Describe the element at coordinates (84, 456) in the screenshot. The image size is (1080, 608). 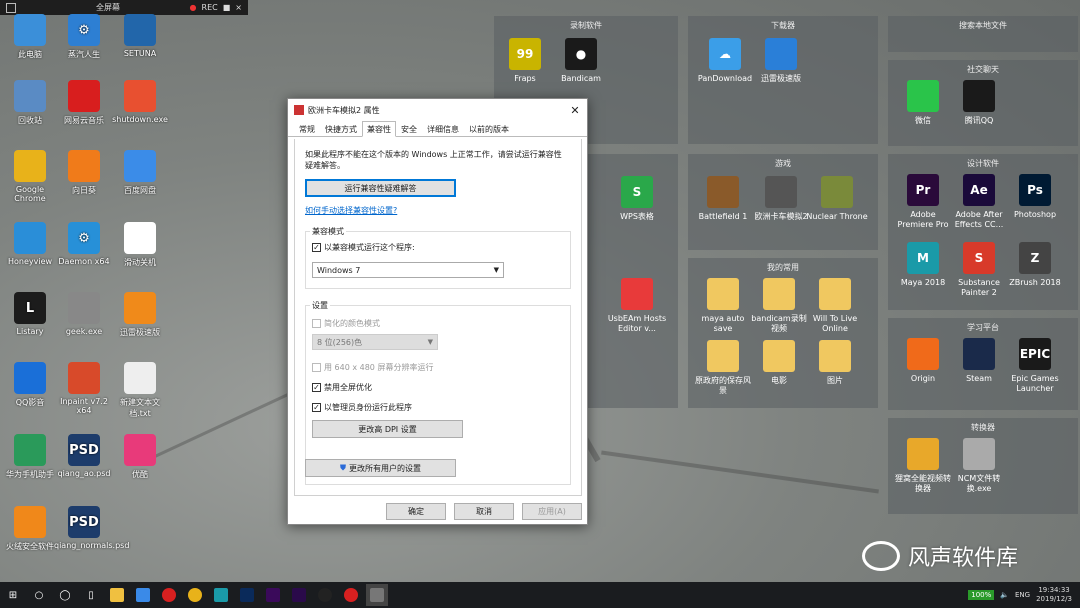
I see `desktop-icon: PSD qiang_ao.psd` at that location.